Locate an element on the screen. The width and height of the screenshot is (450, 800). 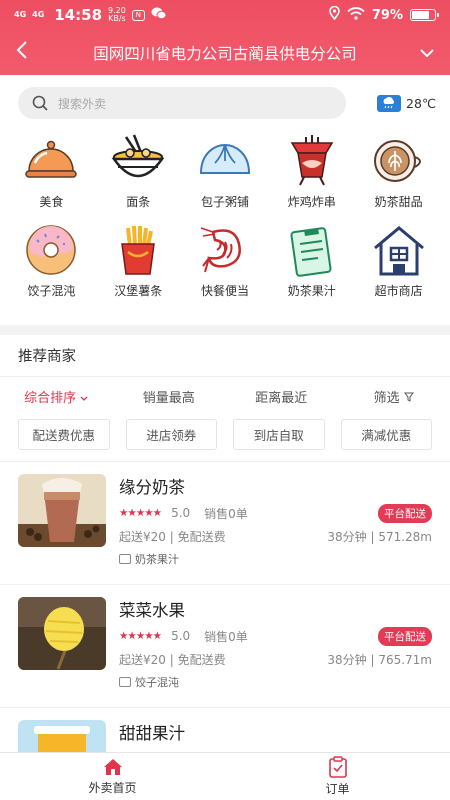
category-supermarket: 超市商店 is located at coordinates (398, 260).